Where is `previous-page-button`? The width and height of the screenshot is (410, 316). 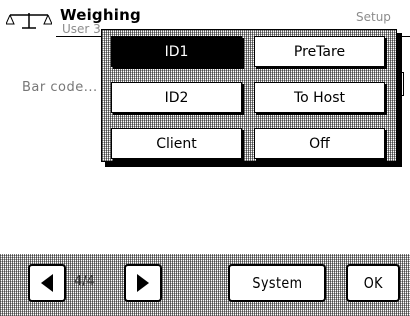
previous-page-button is located at coordinates (47, 283).